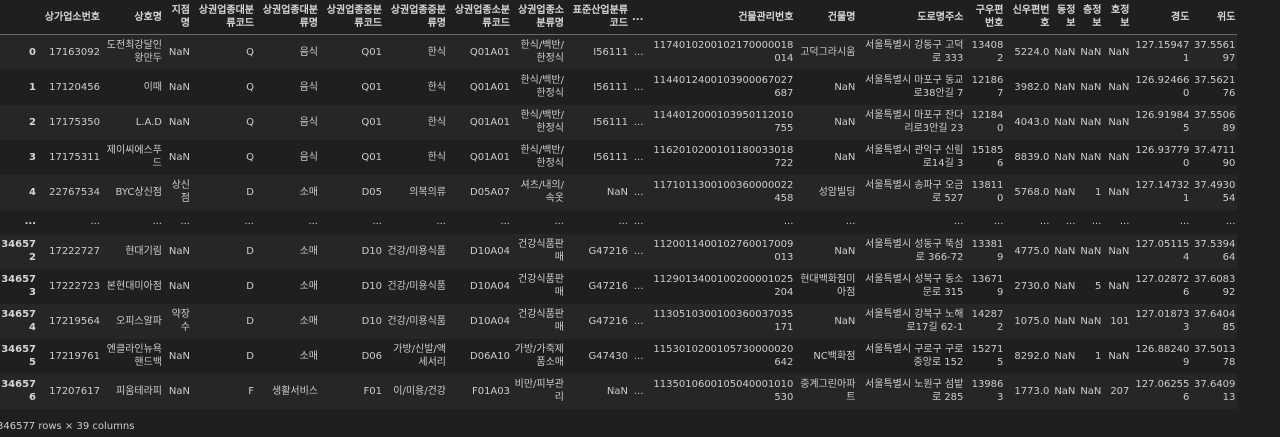  Describe the element at coordinates (1032, 122) in the screenshot. I see `table-cell: 4043.0` at that location.